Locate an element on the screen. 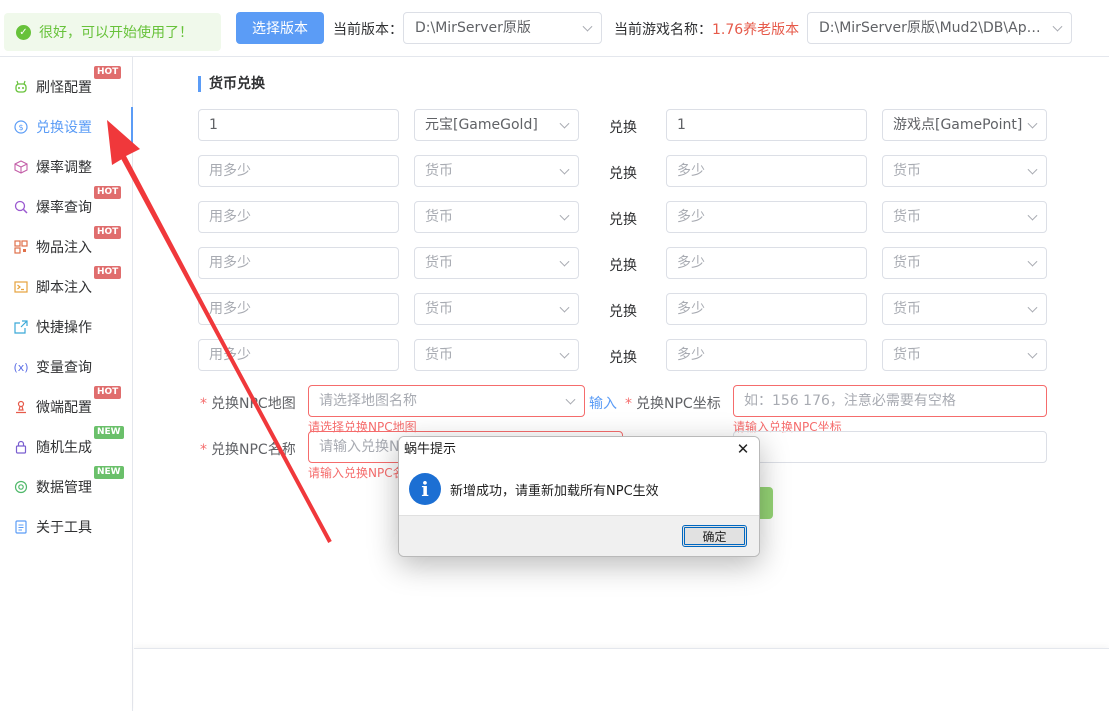 This screenshot has width=1109, height=711. amount-from-input-4: 用多少 is located at coordinates (298, 263).